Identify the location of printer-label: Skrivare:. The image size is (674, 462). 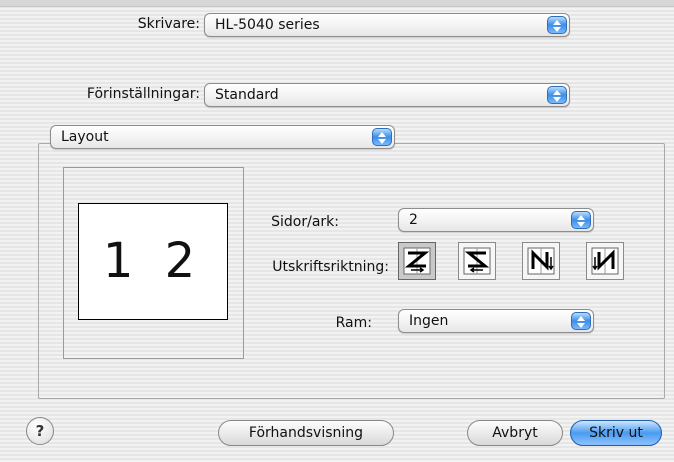
(168, 24).